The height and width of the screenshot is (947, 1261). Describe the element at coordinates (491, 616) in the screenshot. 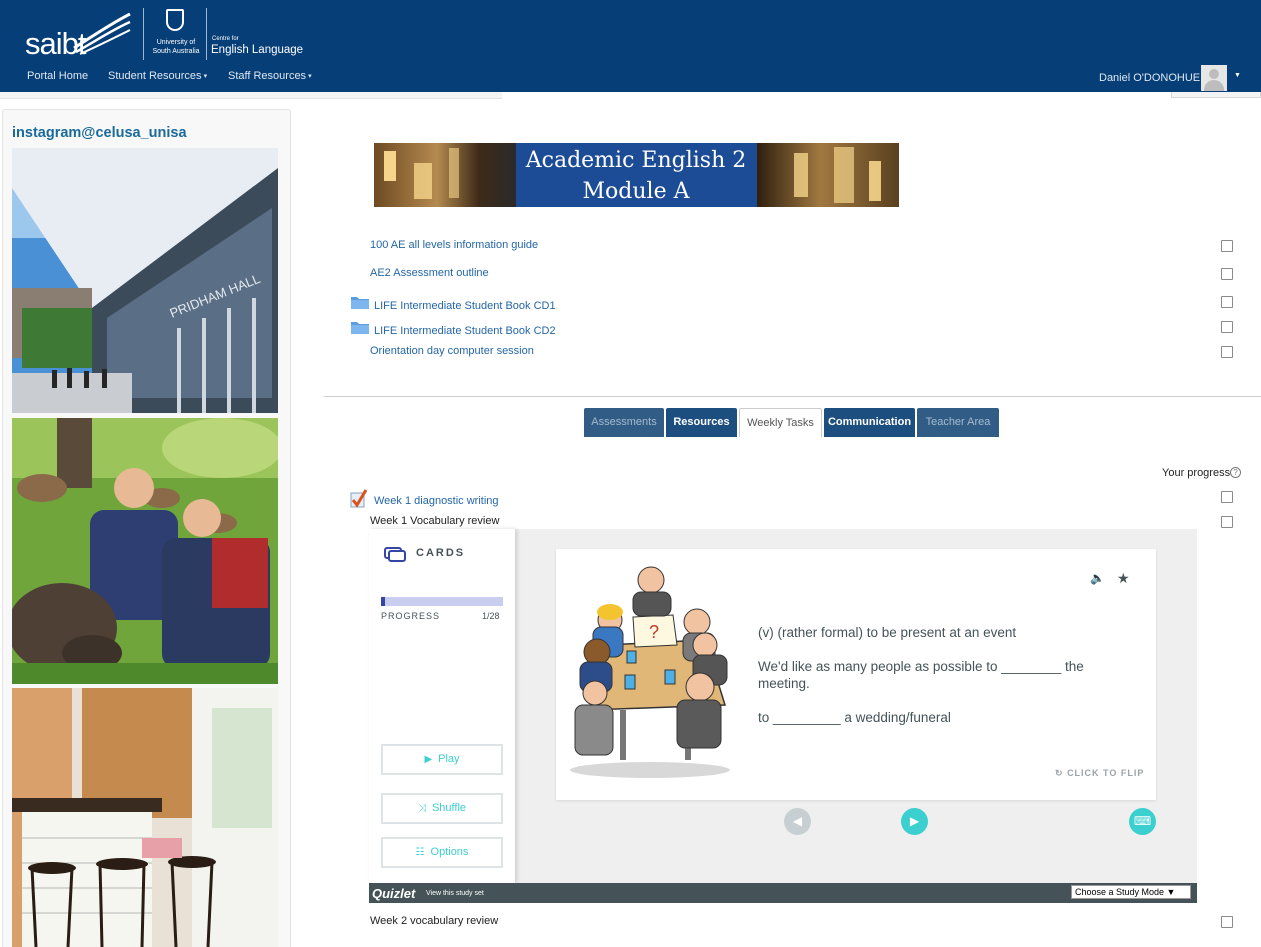

I see `progress-count: 1/28` at that location.